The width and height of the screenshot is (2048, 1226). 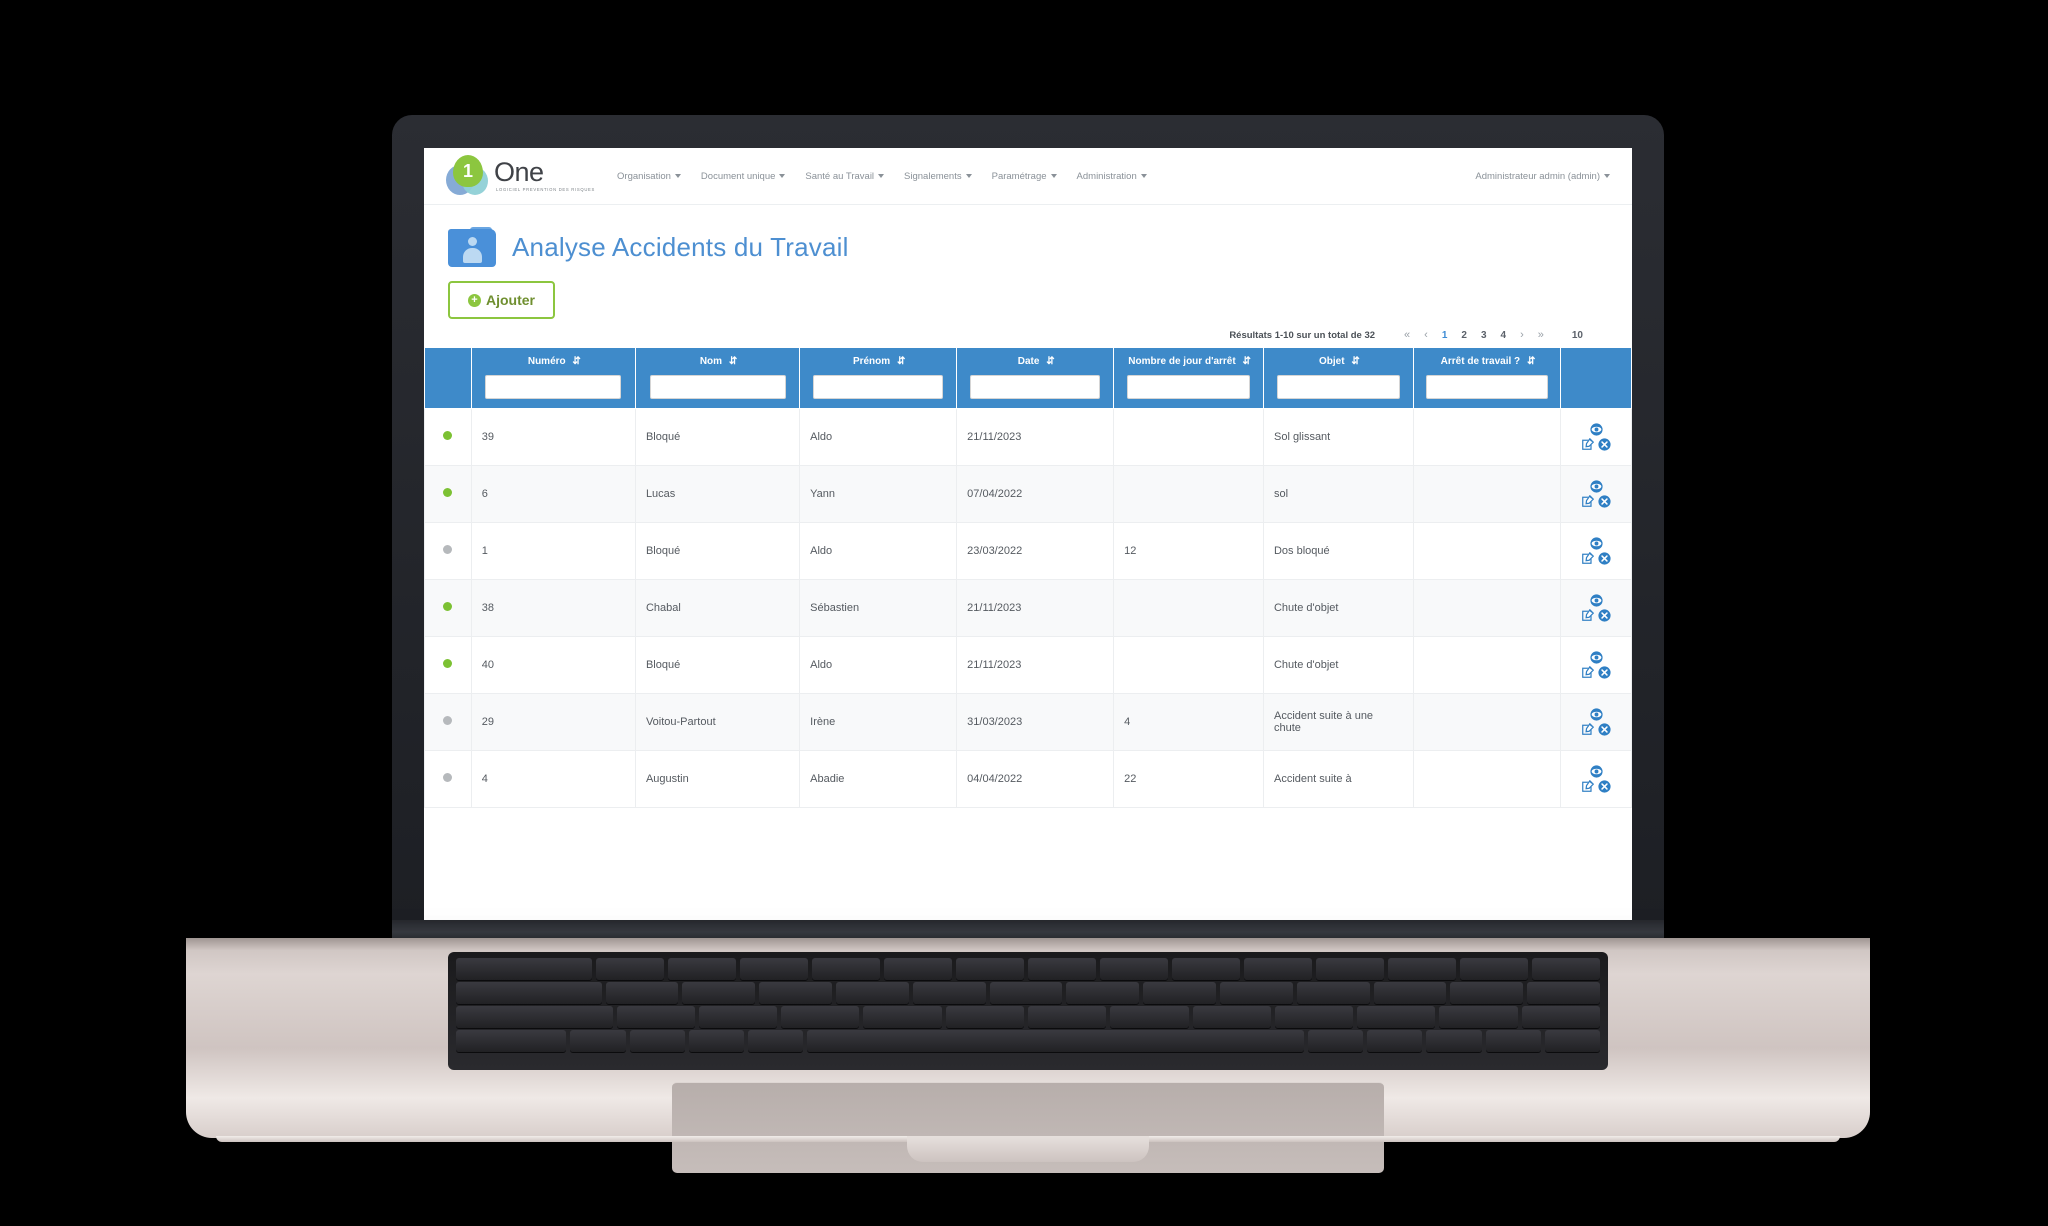 I want to click on cell-nombre-jours: 12, so click(x=1188, y=550).